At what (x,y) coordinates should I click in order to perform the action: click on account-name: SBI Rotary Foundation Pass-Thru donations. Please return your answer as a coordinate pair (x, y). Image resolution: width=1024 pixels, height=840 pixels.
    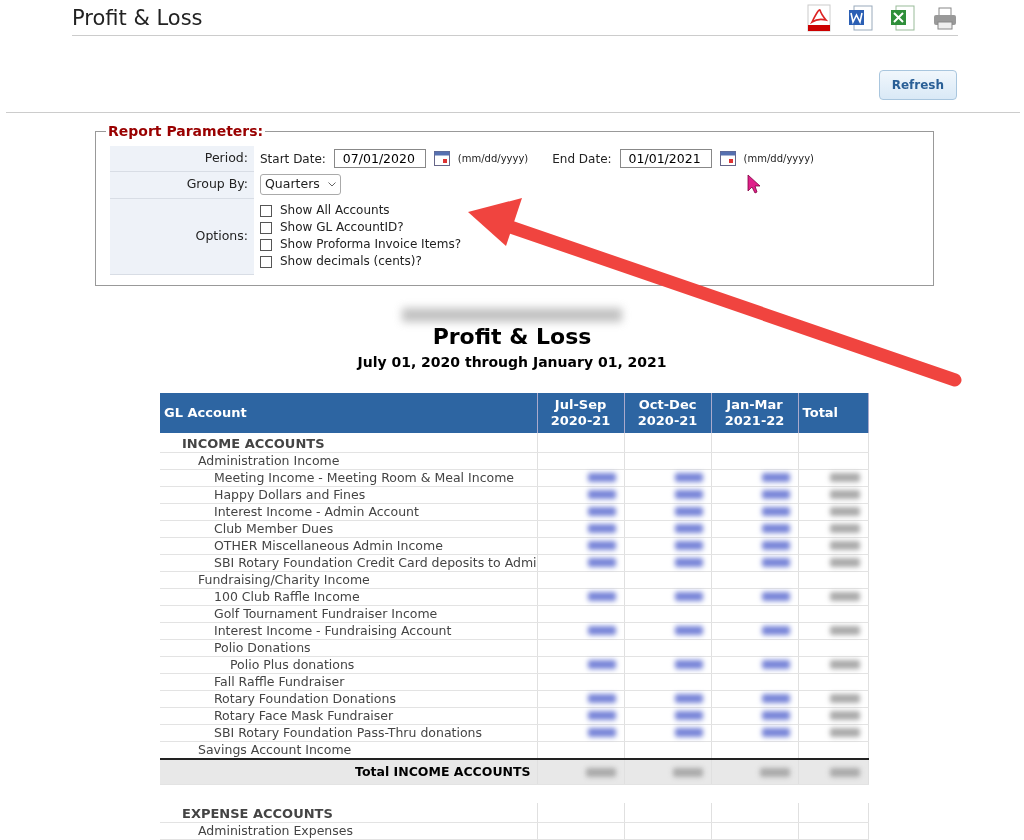
    Looking at the image, I should click on (348, 732).